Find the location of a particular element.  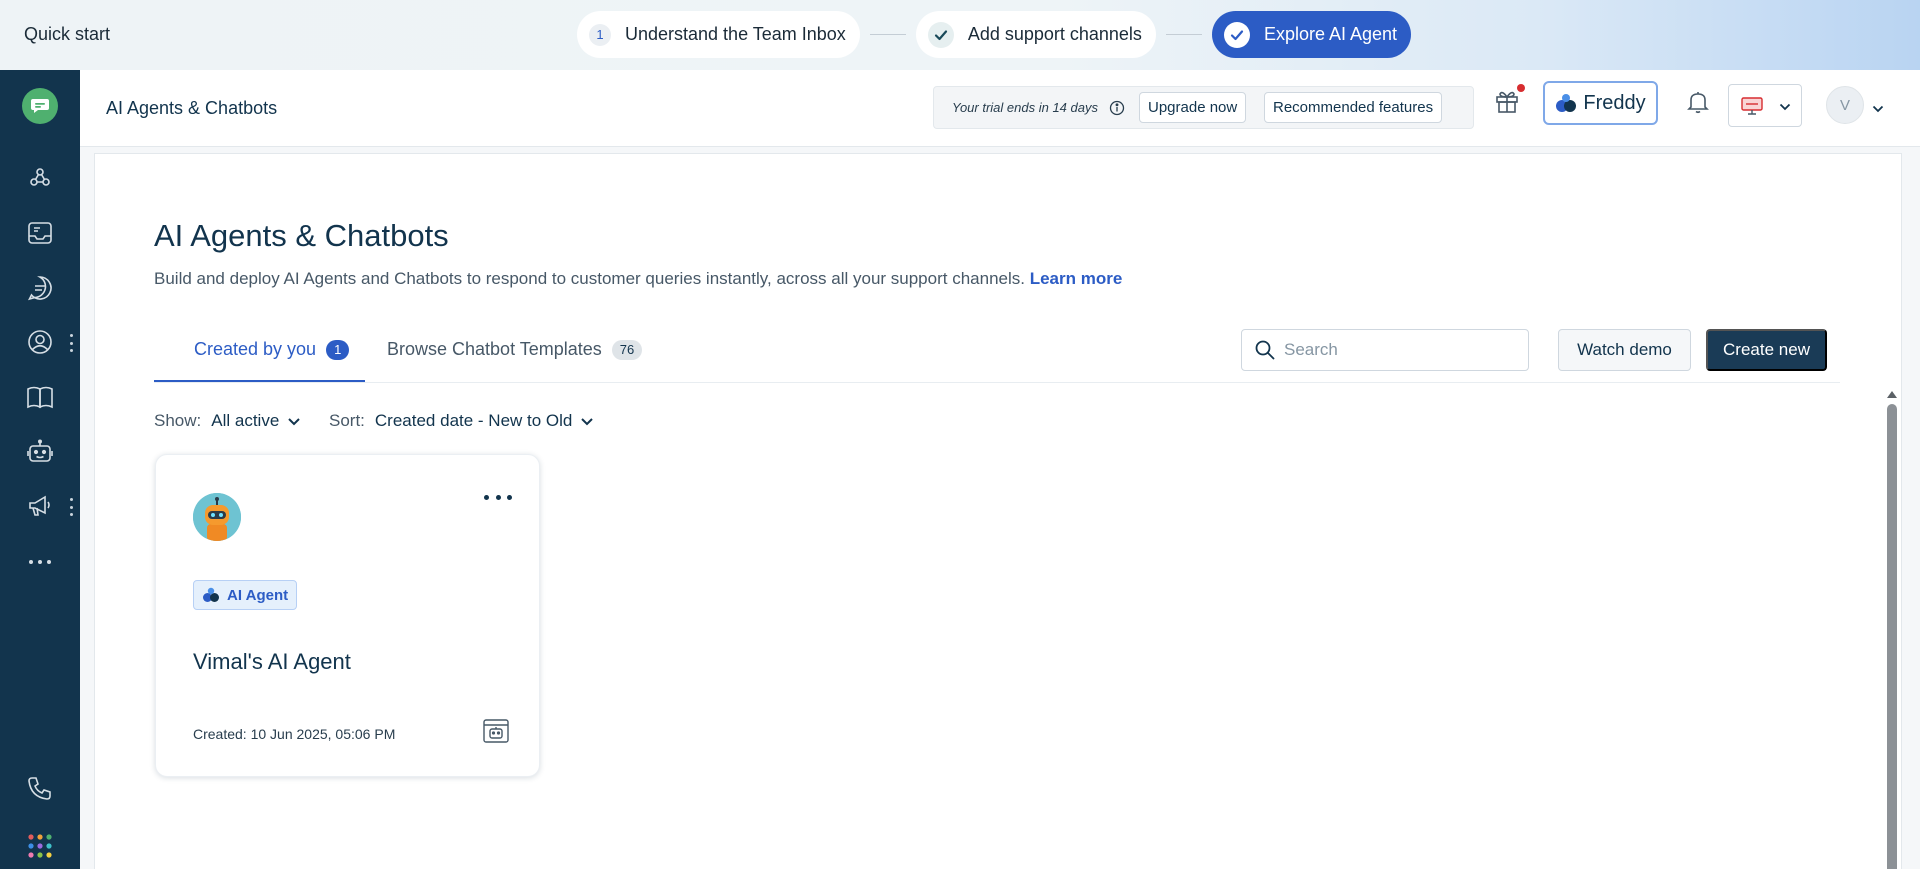

conversations-icon is located at coordinates (40, 288).